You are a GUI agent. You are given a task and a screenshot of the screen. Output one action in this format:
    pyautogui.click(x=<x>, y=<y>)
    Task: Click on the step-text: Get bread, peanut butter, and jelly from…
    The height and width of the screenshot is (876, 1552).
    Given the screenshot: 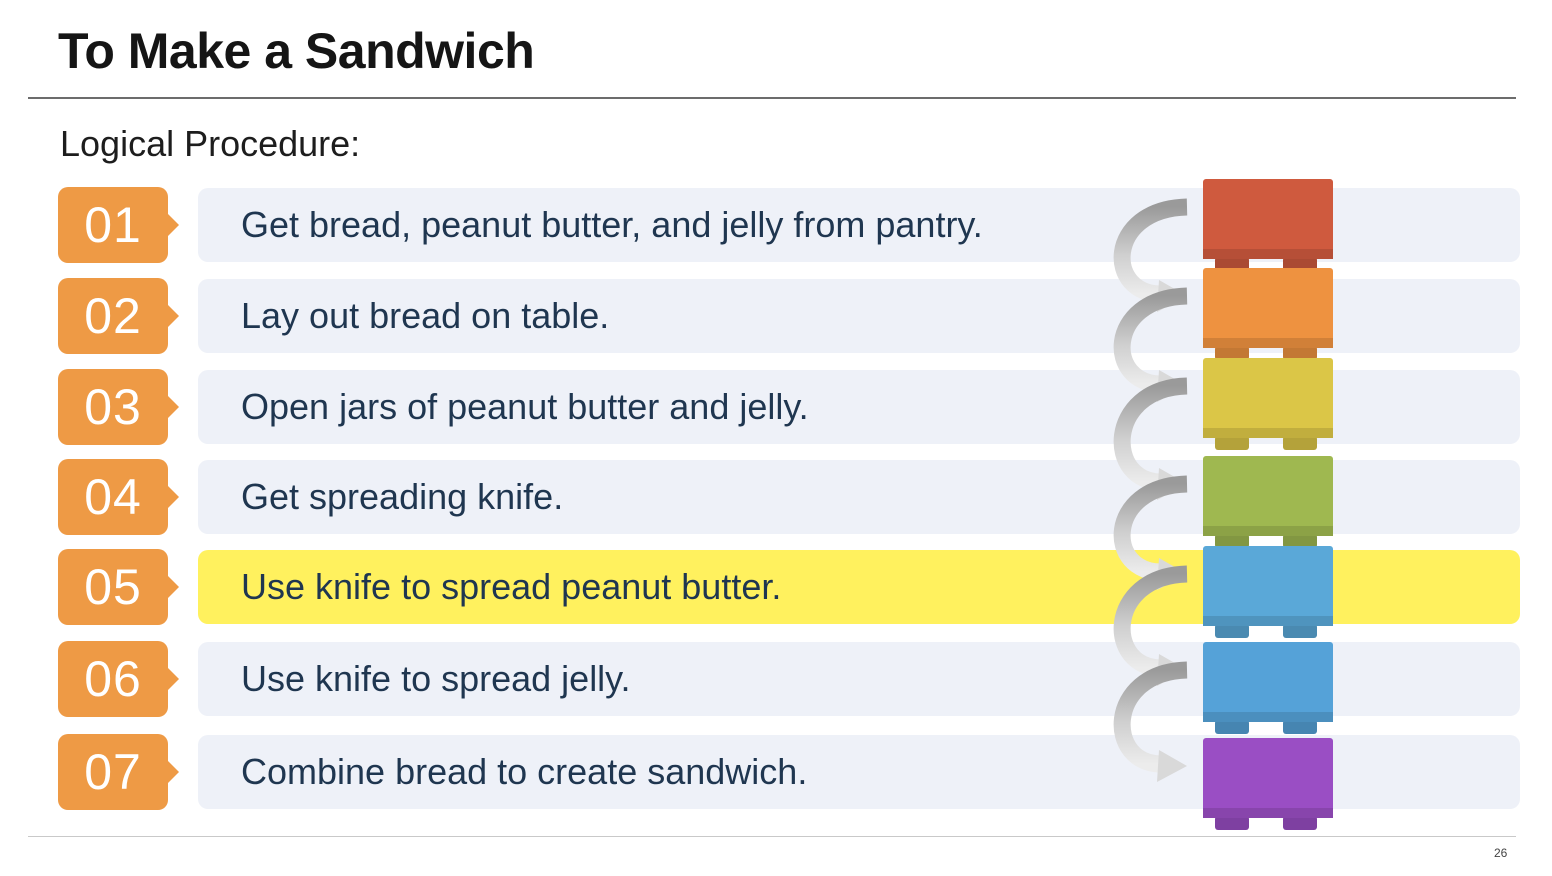 What is the action you would take?
    pyautogui.click(x=612, y=224)
    